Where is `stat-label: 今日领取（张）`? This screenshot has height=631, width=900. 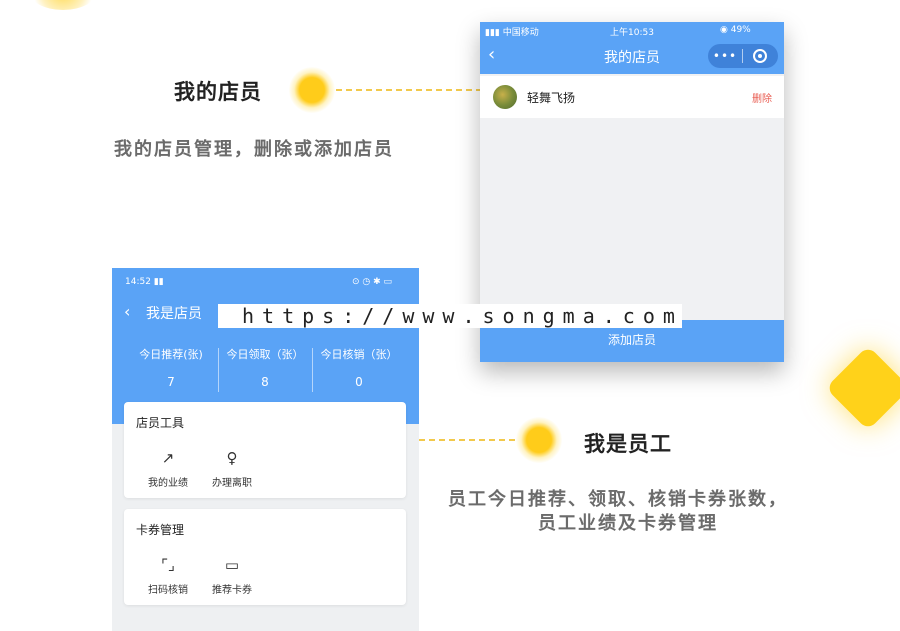
stat-label: 今日领取（张） is located at coordinates (265, 354).